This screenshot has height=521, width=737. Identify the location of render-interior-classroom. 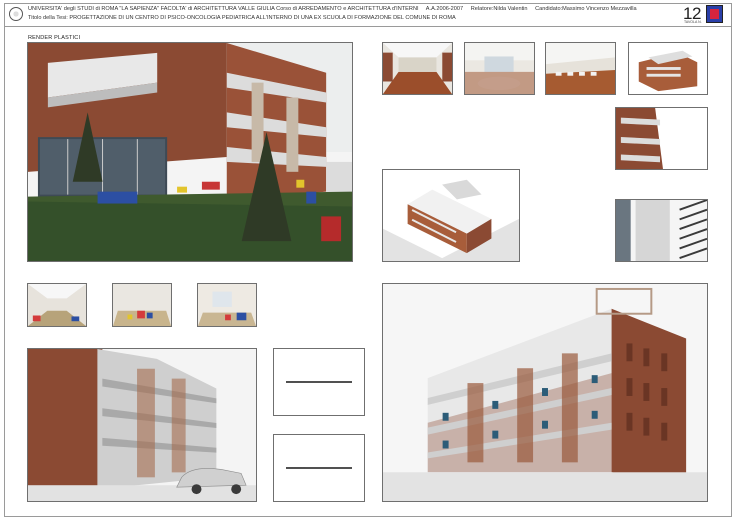
(580, 68).